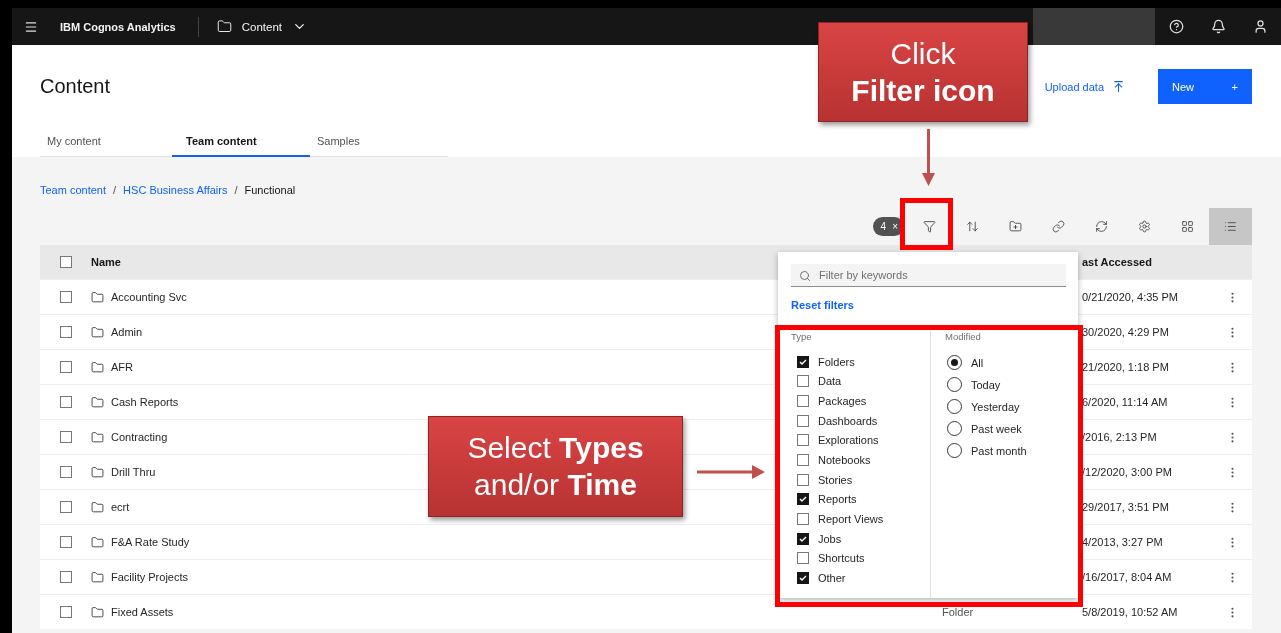 The height and width of the screenshot is (633, 1281). What do you see at coordinates (1218, 26) in the screenshot?
I see `bell-icon` at bounding box center [1218, 26].